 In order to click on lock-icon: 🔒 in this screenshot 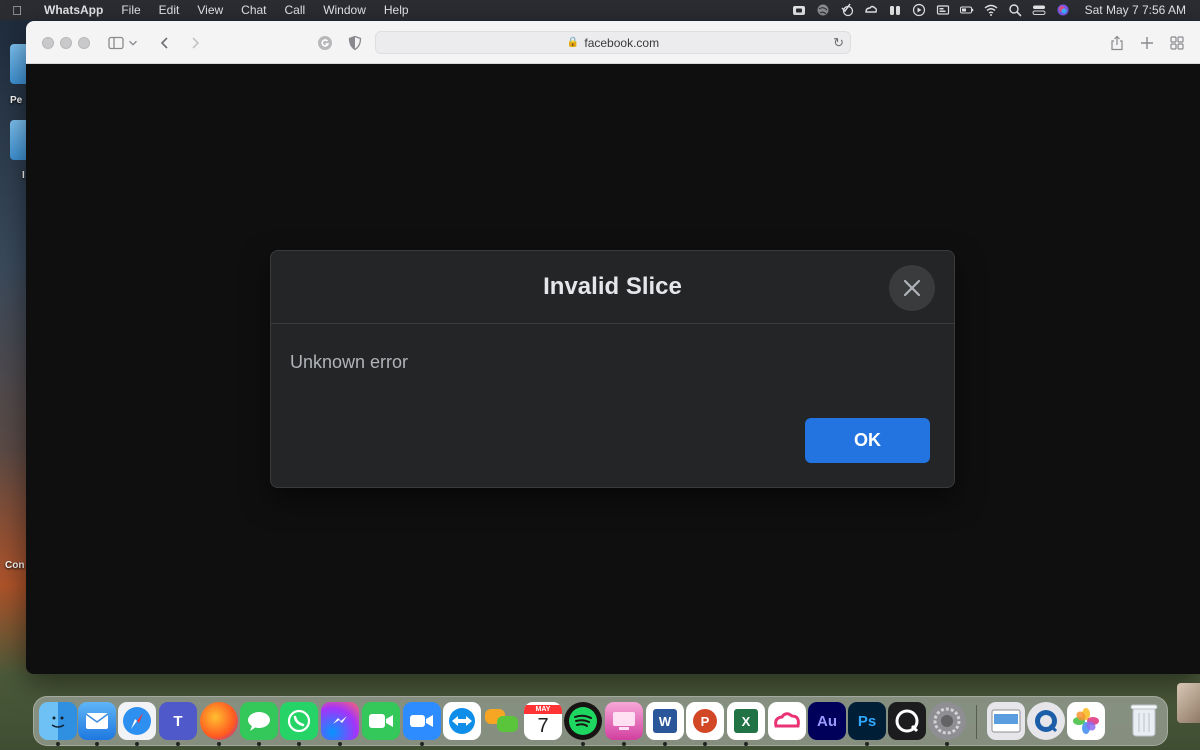, I will do `click(573, 42)`.